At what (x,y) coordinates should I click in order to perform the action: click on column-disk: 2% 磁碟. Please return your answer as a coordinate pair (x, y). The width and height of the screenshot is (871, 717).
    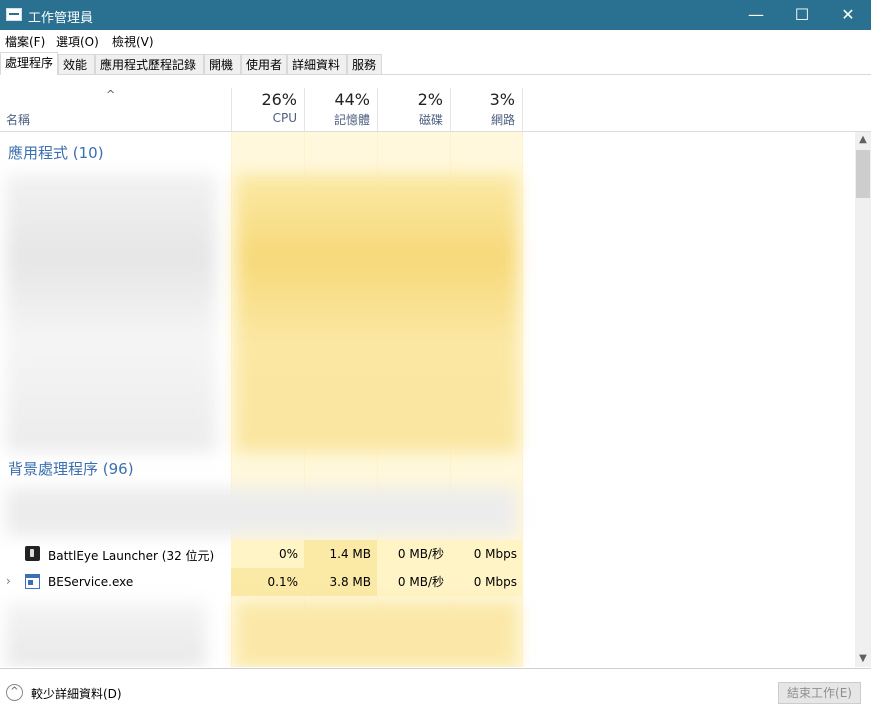
    Looking at the image, I should click on (413, 109).